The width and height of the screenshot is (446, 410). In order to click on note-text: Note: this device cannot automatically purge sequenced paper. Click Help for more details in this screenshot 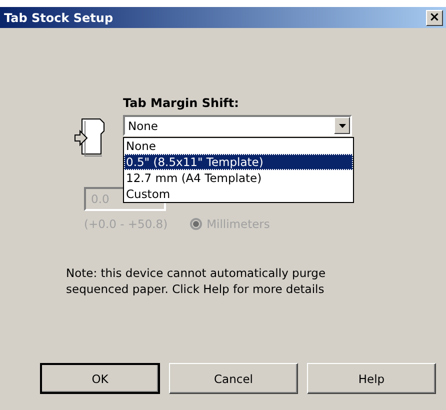, I will do `click(196, 281)`.